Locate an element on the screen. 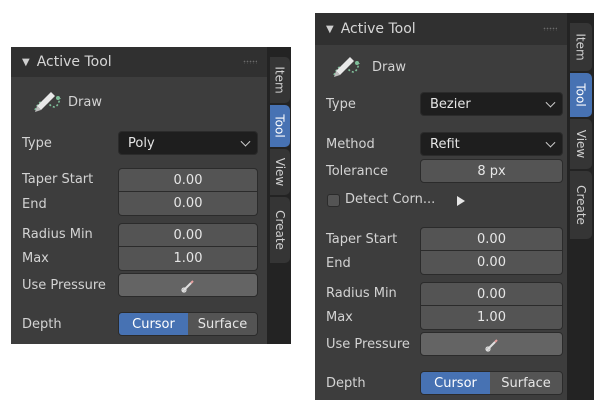 This screenshot has height=403, width=604. play-arrow-icon is located at coordinates (461, 201).